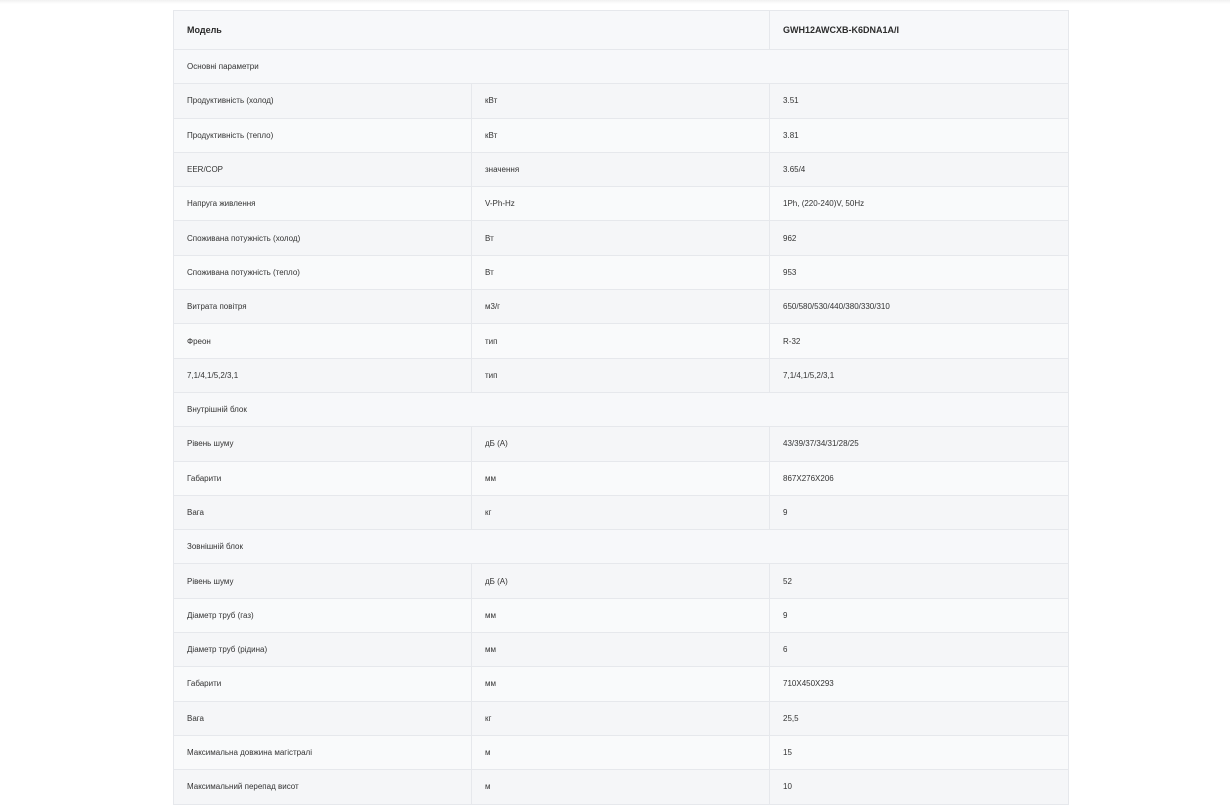  I want to click on table-header-row: Модель GWH12AWCXB-K6DNA1A/I, so click(621, 30).